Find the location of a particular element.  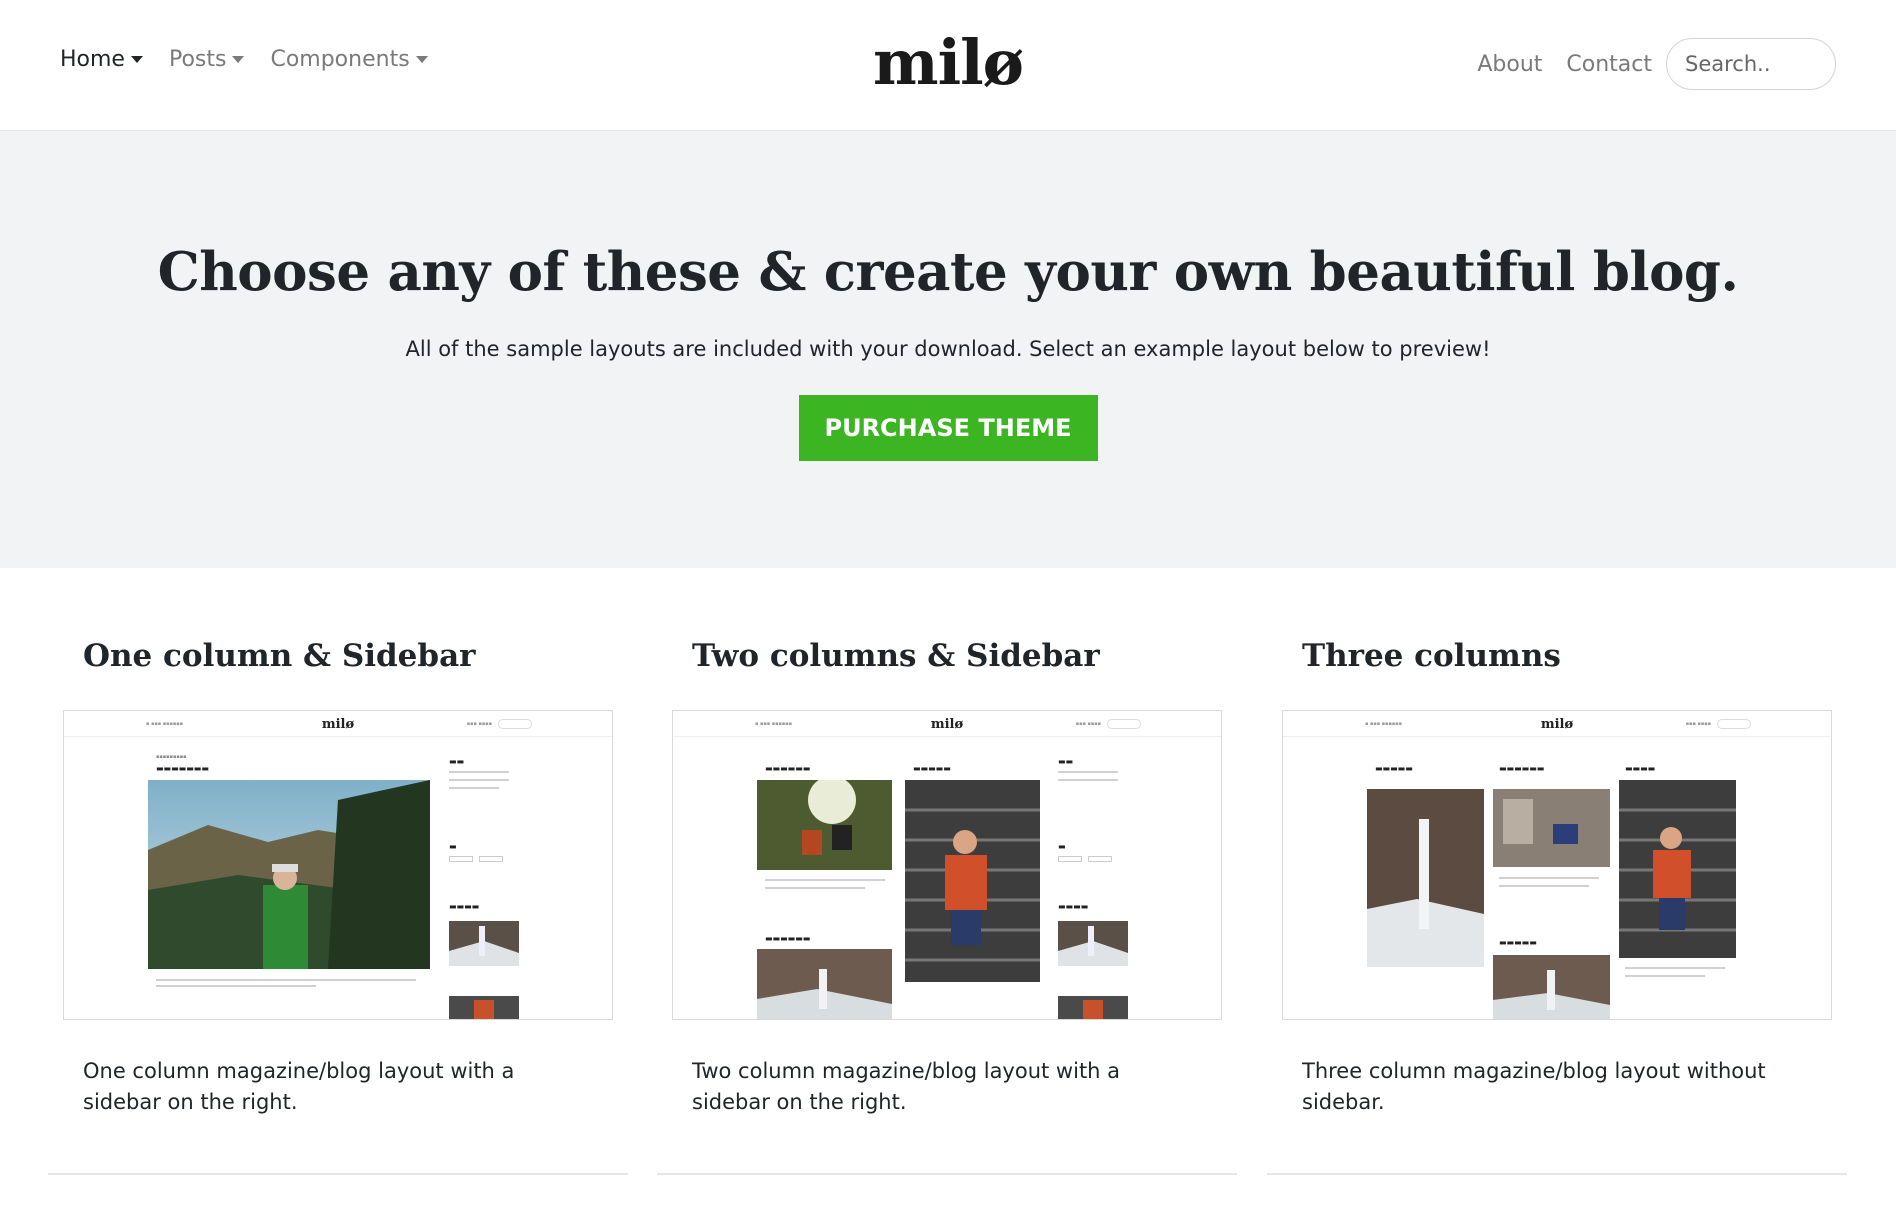

brand-logo: milø is located at coordinates (948, 62).